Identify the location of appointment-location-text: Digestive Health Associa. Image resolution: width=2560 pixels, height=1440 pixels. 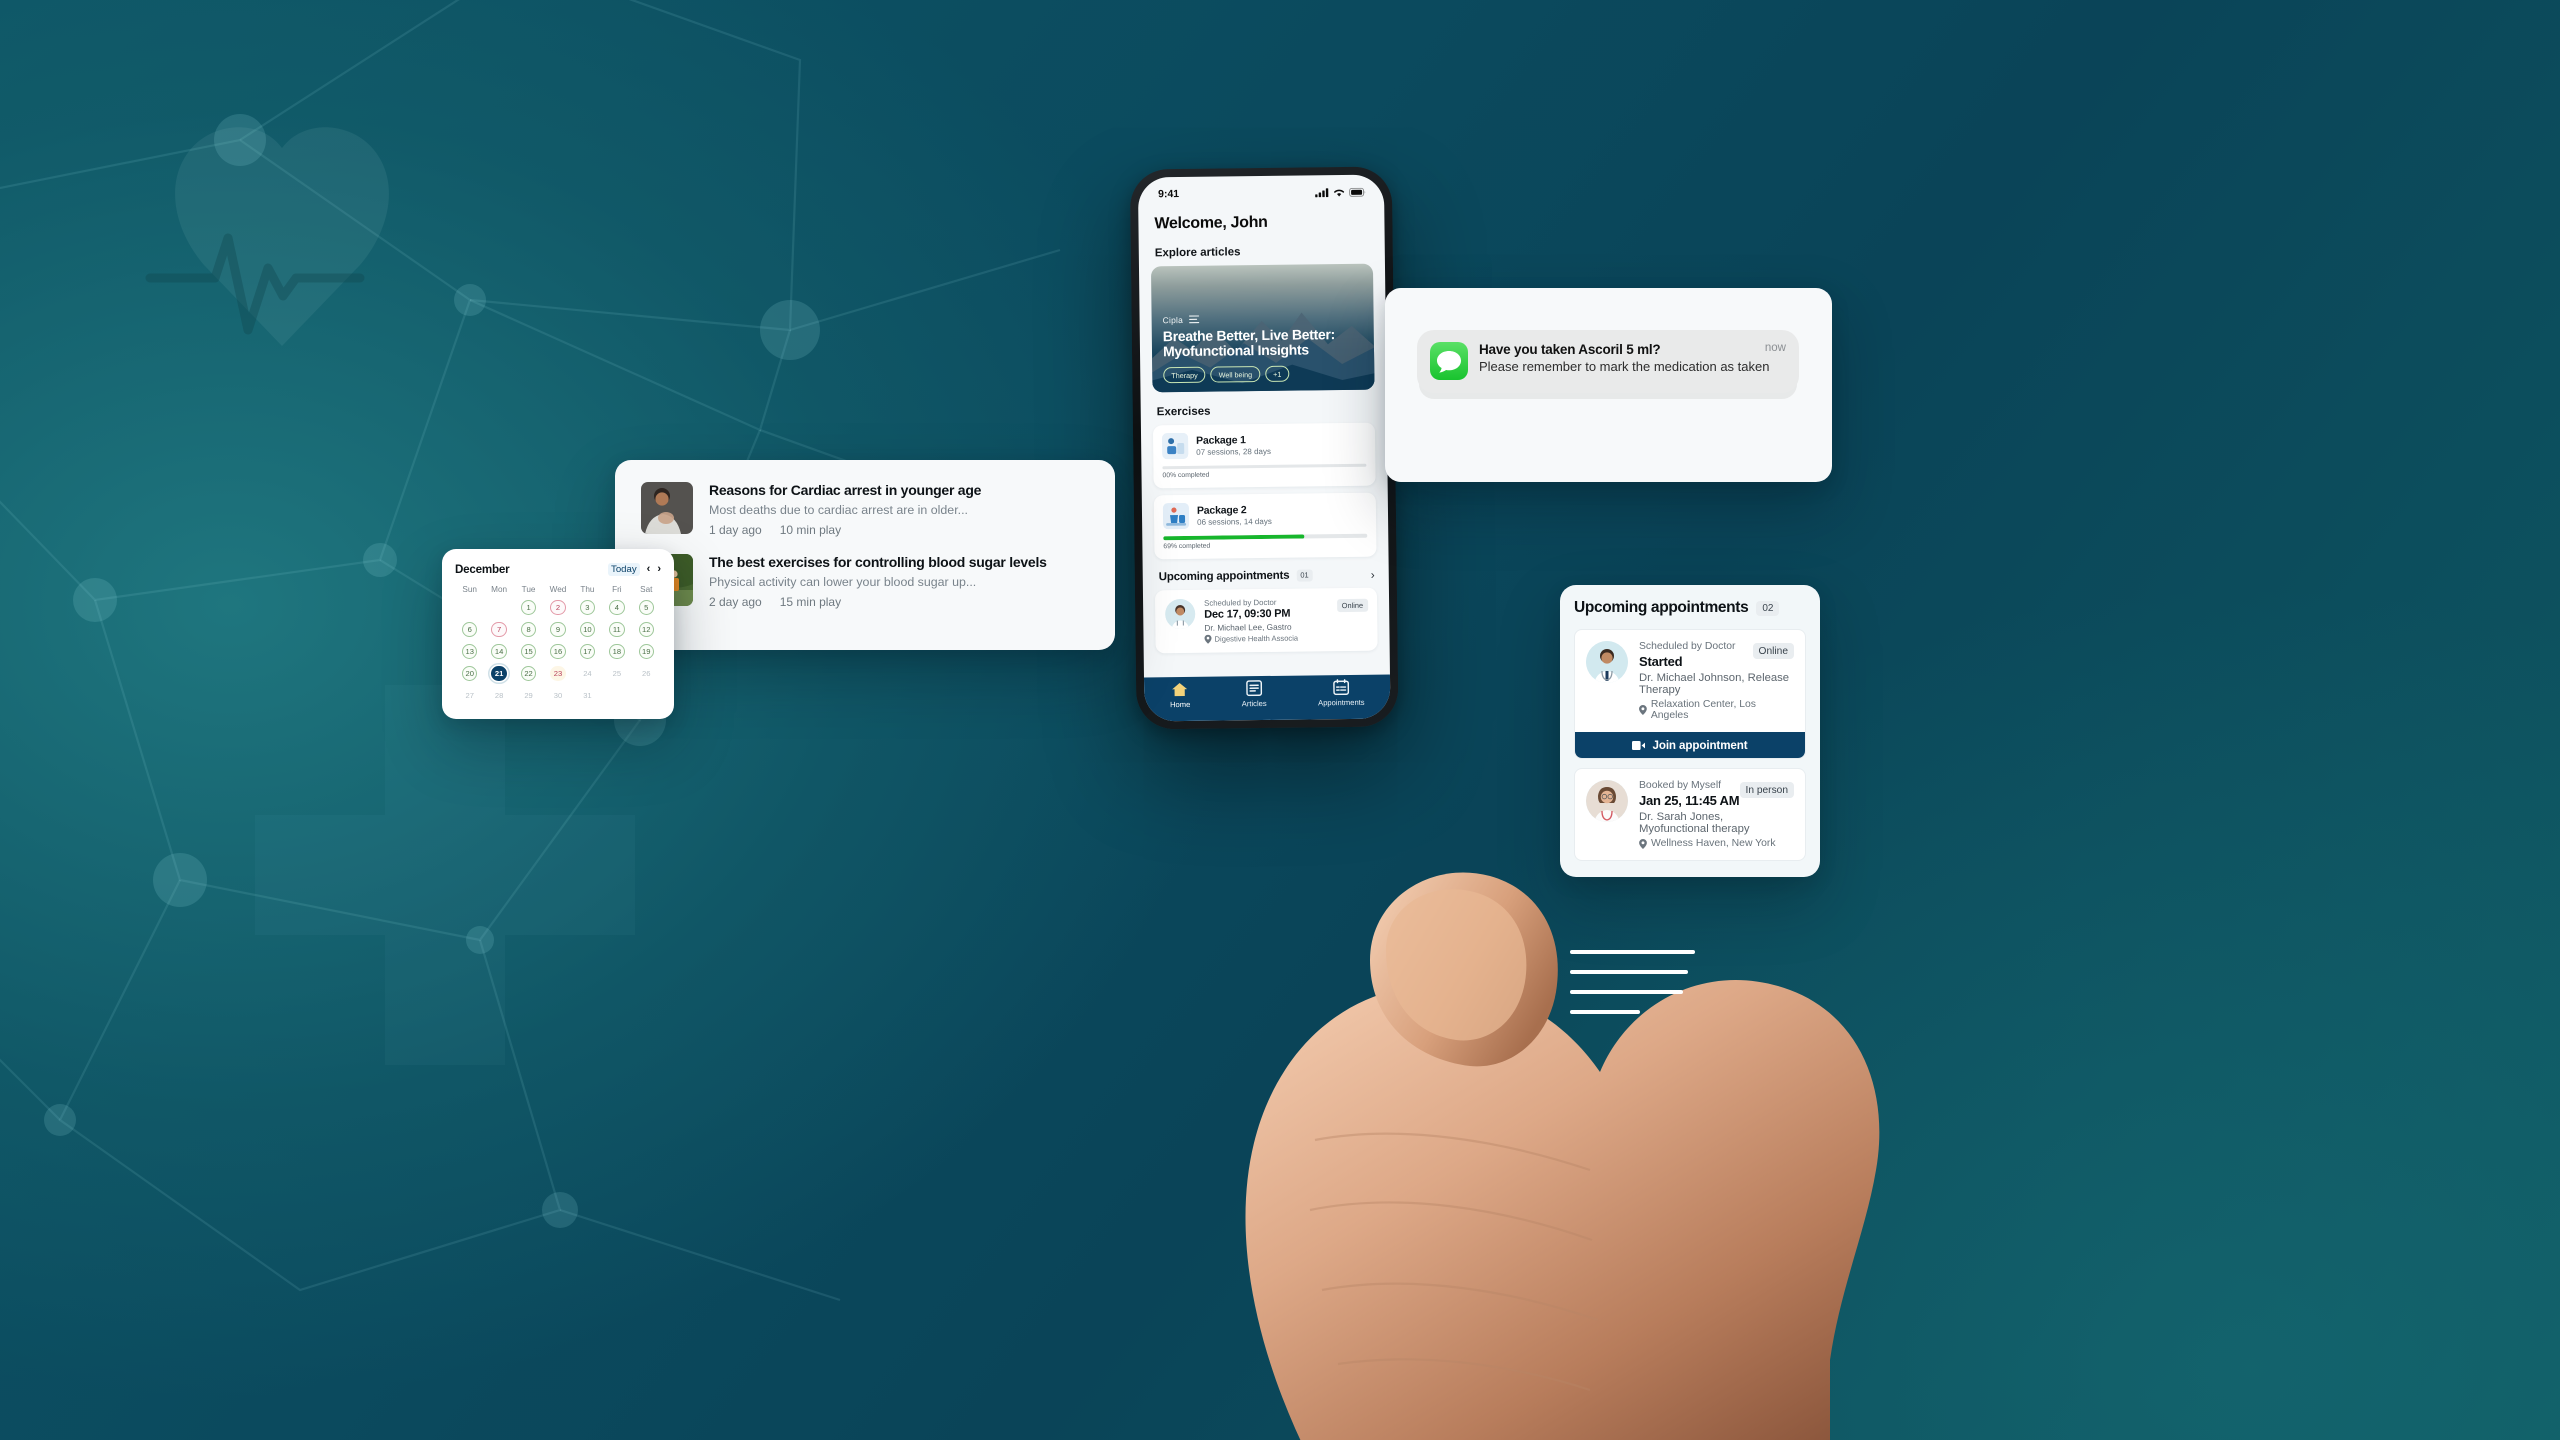
(1256, 638).